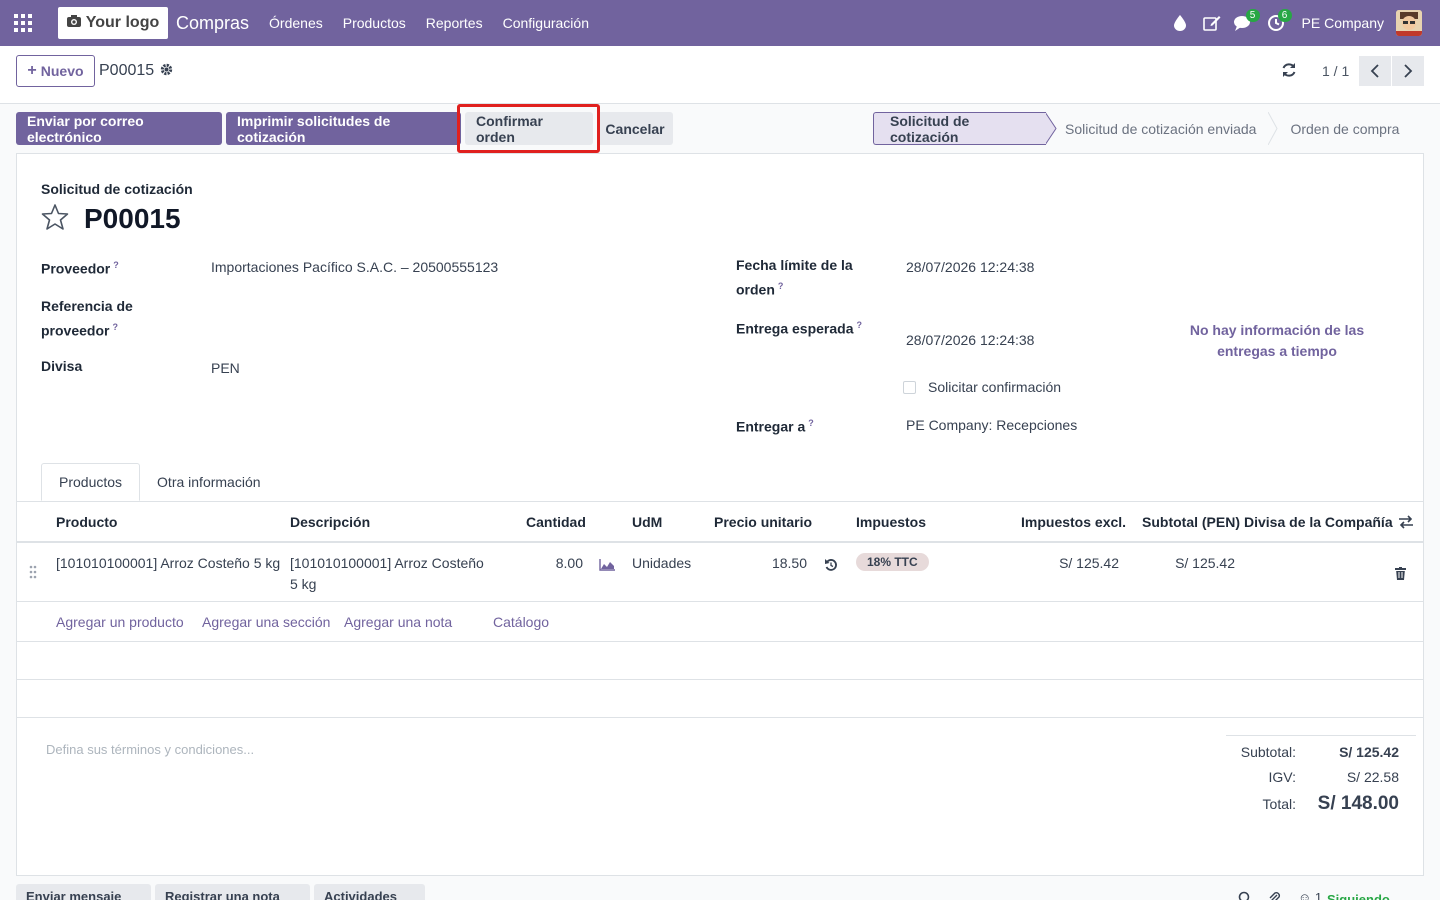 The image size is (1440, 900). I want to click on star-icon, so click(55, 218).